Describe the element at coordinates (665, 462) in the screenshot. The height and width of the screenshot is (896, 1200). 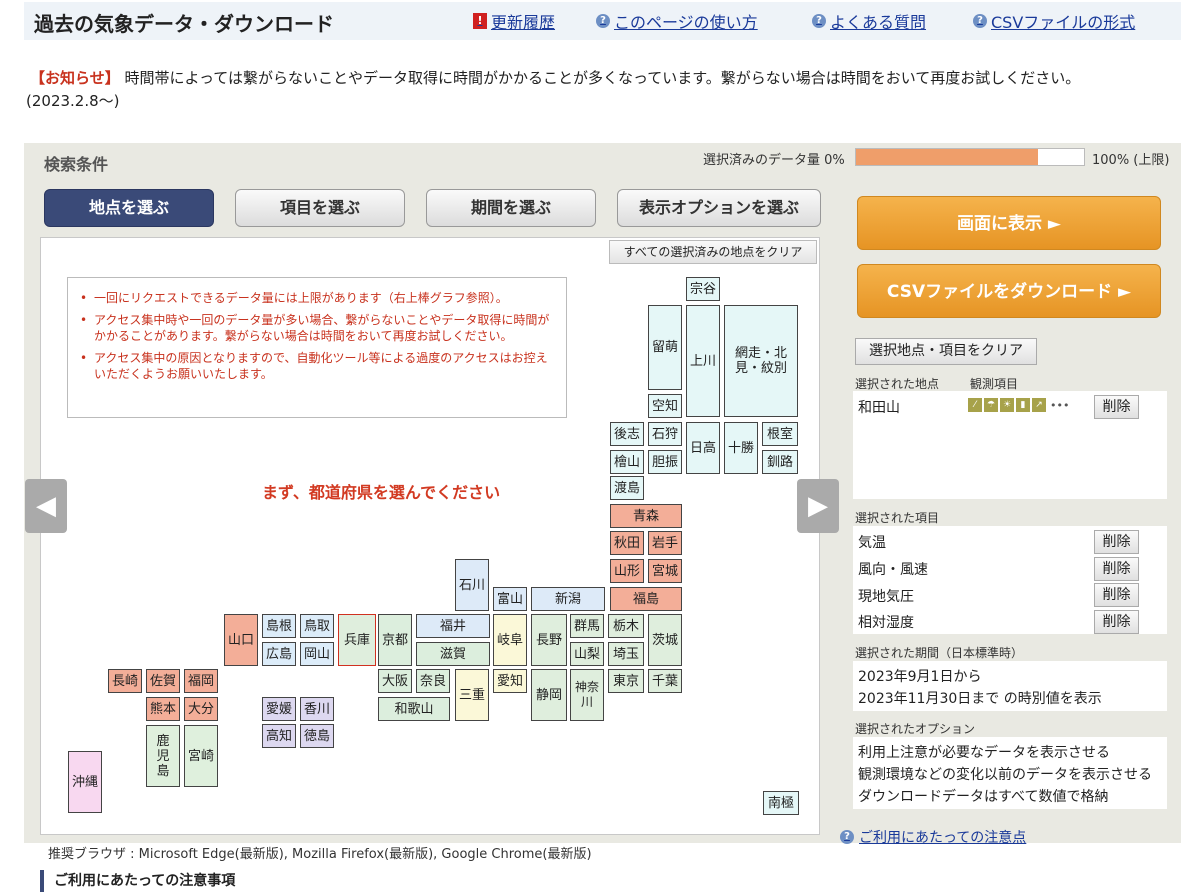
I see `pref-iburi: 胆振` at that location.